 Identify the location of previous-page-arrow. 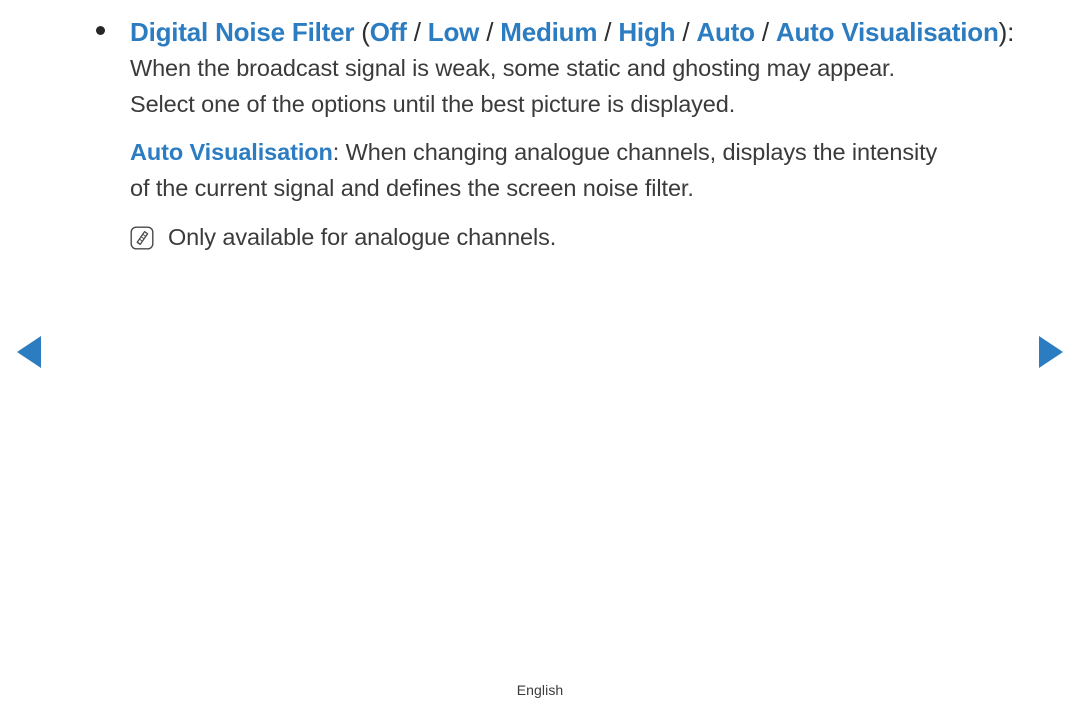
(29, 352).